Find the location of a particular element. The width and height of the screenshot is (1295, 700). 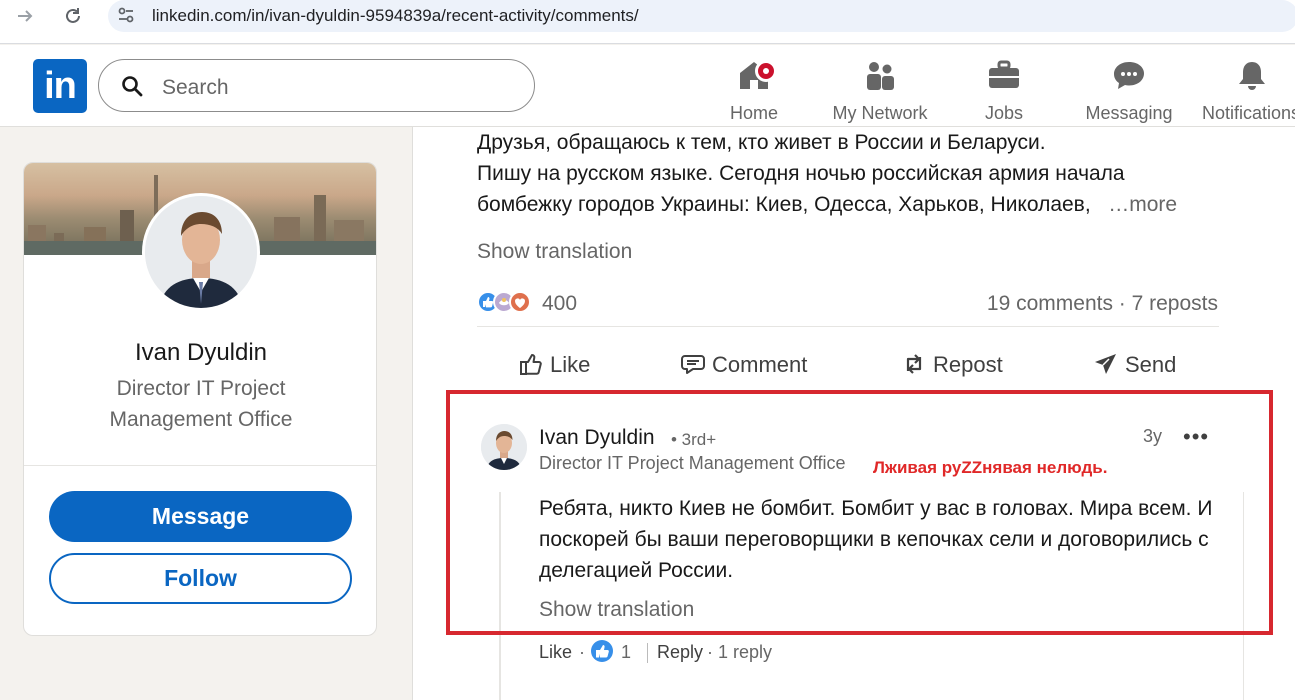

nav-messaging: Messaging is located at coordinates (1129, 88).